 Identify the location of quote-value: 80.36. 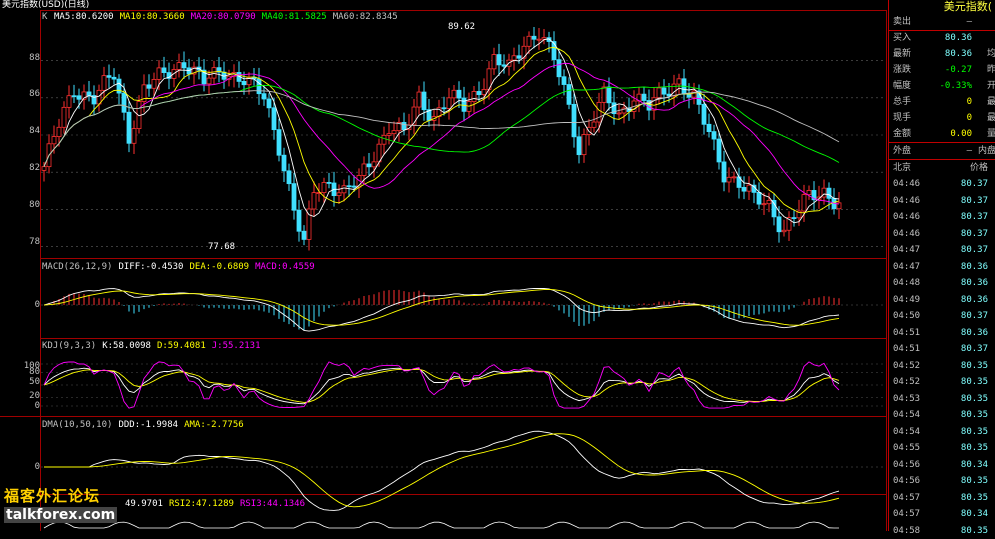
(958, 38).